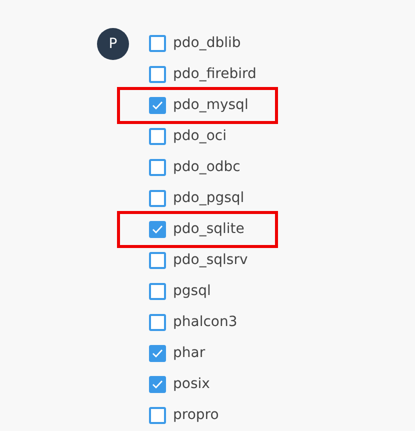 This screenshot has width=415, height=431. What do you see at coordinates (214, 74) in the screenshot?
I see `extension-label: pdo_firebird` at bounding box center [214, 74].